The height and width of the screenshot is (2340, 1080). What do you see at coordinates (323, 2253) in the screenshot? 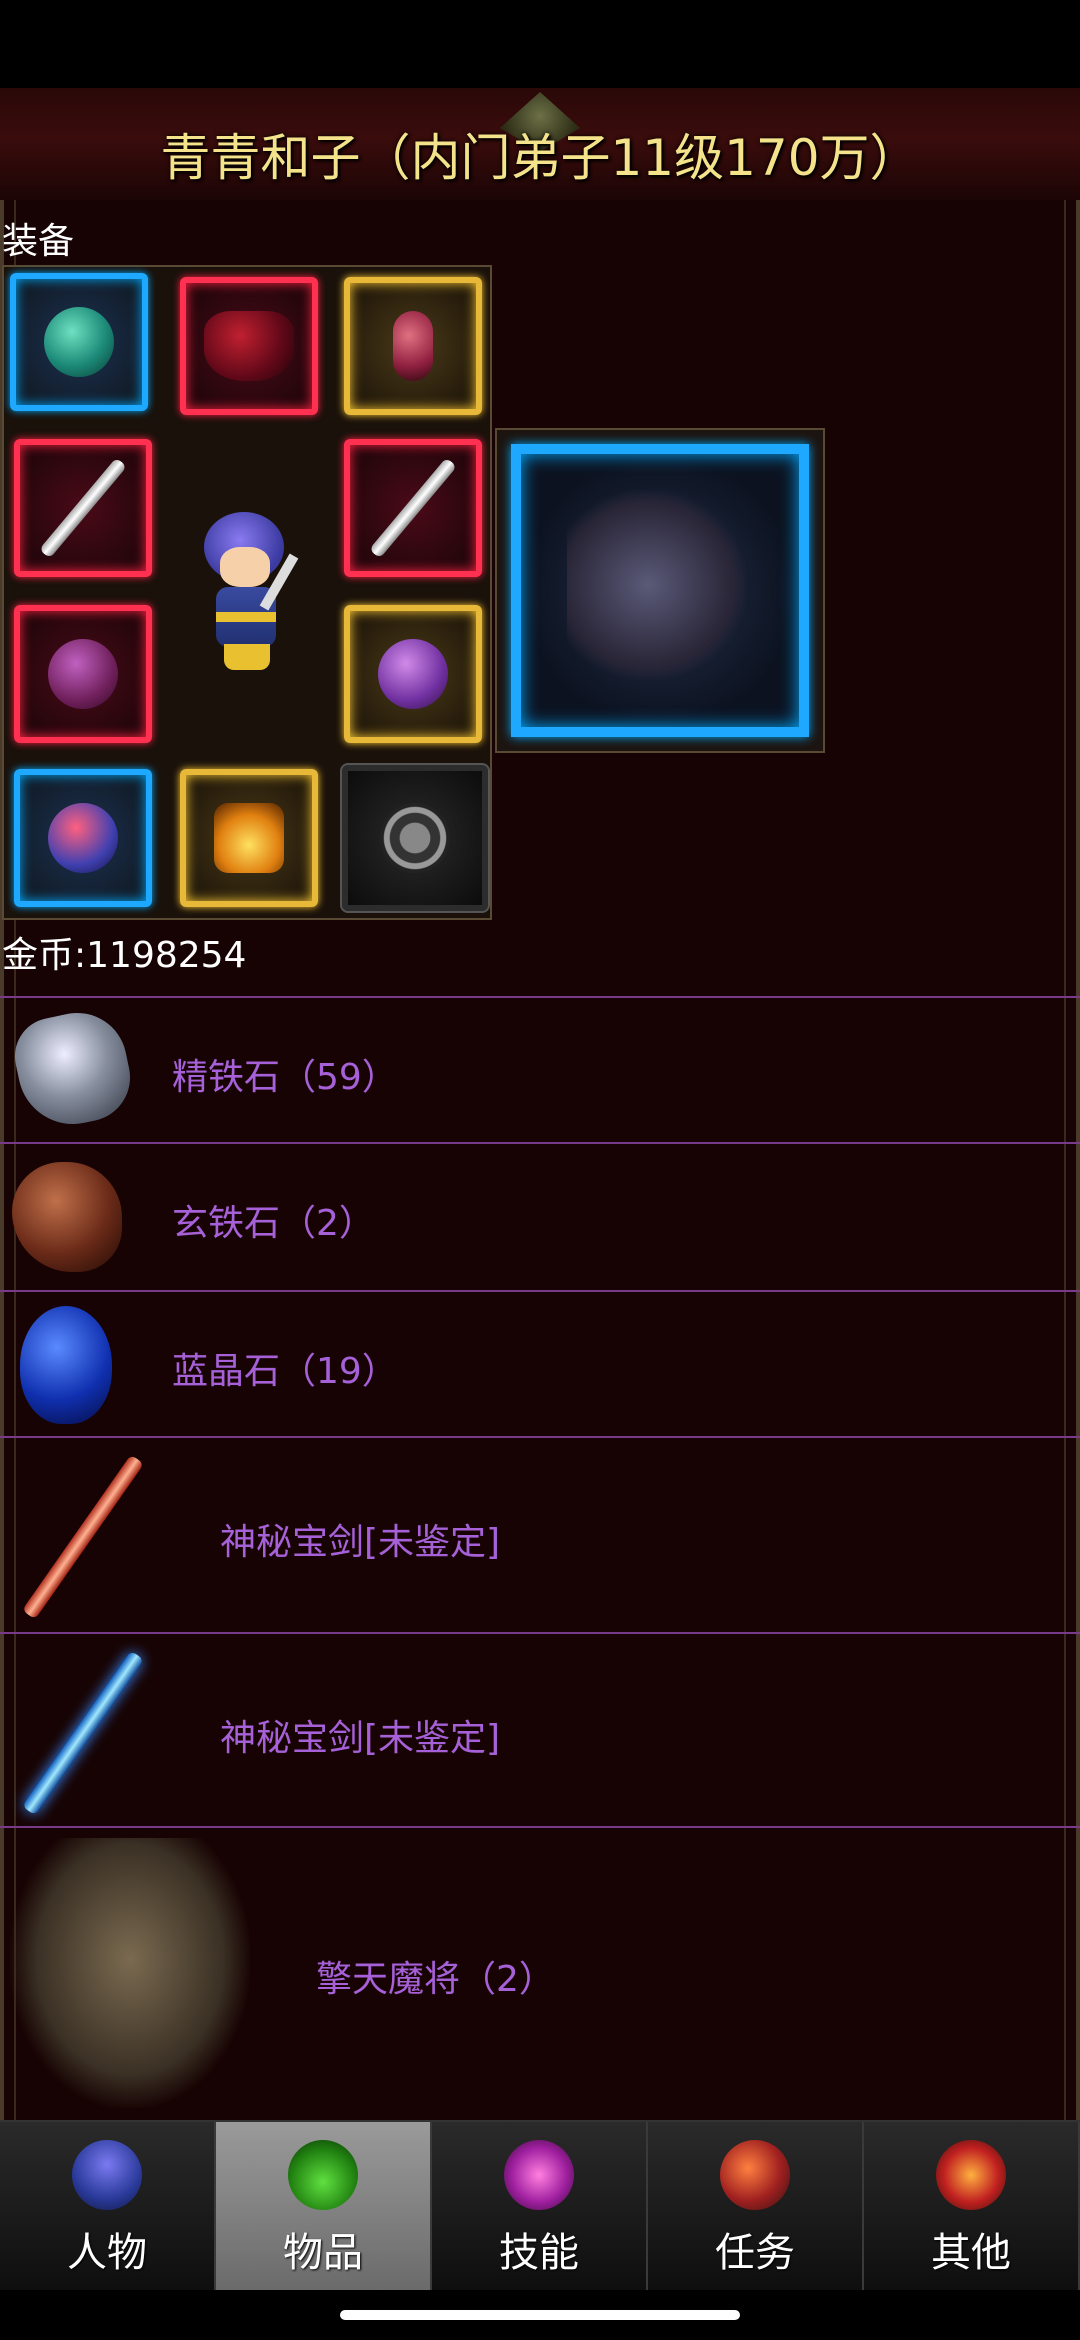
I see `tab-label: 物品` at bounding box center [323, 2253].